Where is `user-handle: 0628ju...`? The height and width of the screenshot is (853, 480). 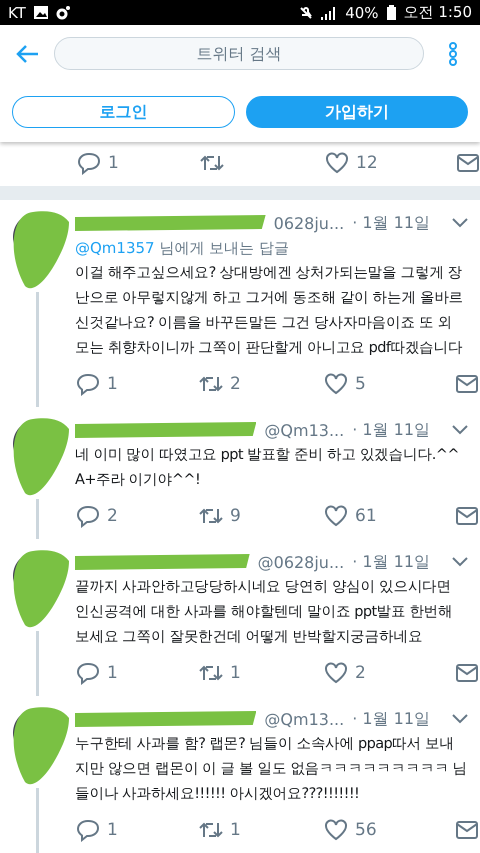 user-handle: 0628ju... is located at coordinates (309, 223).